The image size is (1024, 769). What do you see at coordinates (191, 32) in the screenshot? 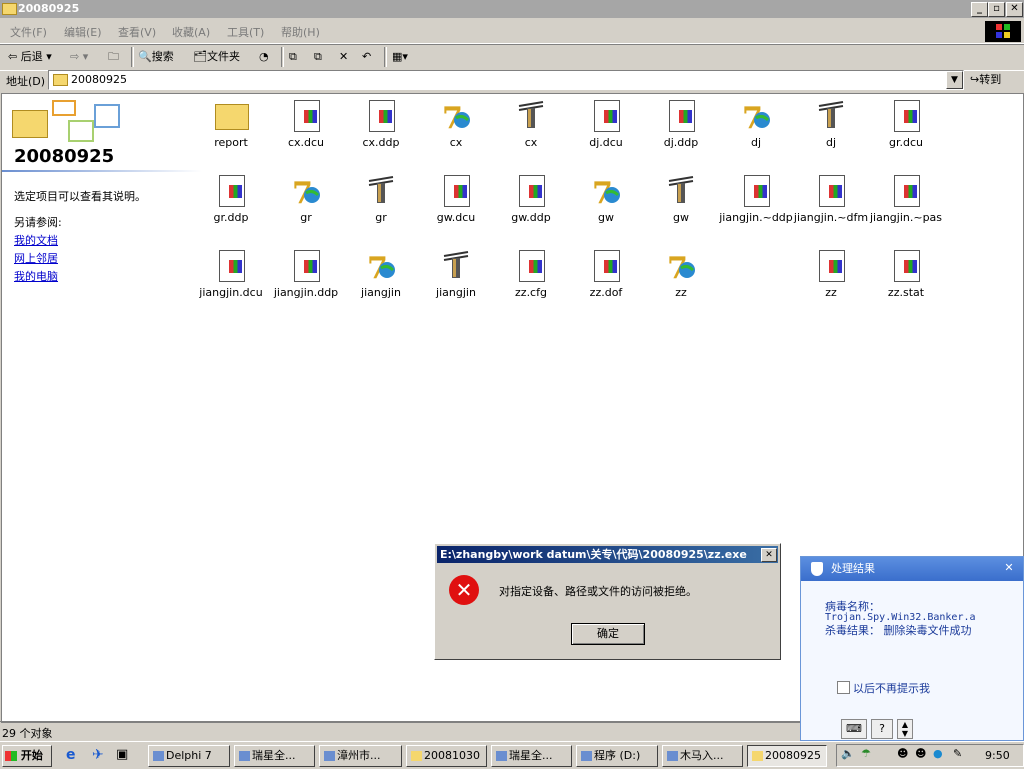
I see `menu-favorites: 收藏(A)` at bounding box center [191, 32].